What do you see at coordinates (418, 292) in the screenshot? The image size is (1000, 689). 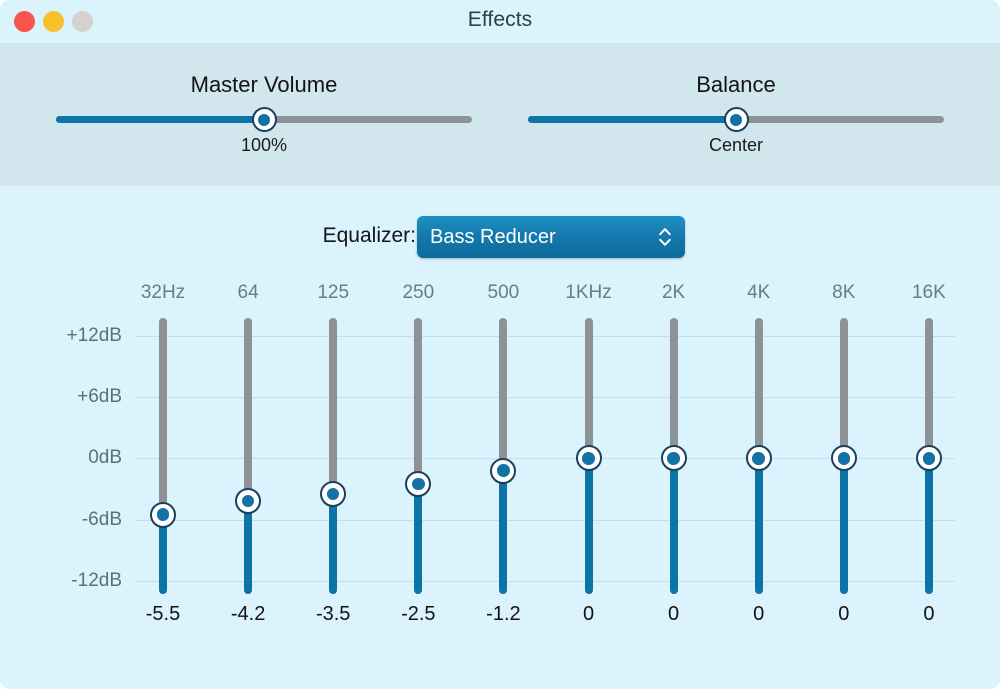 I see `band-frequency-label: 250` at bounding box center [418, 292].